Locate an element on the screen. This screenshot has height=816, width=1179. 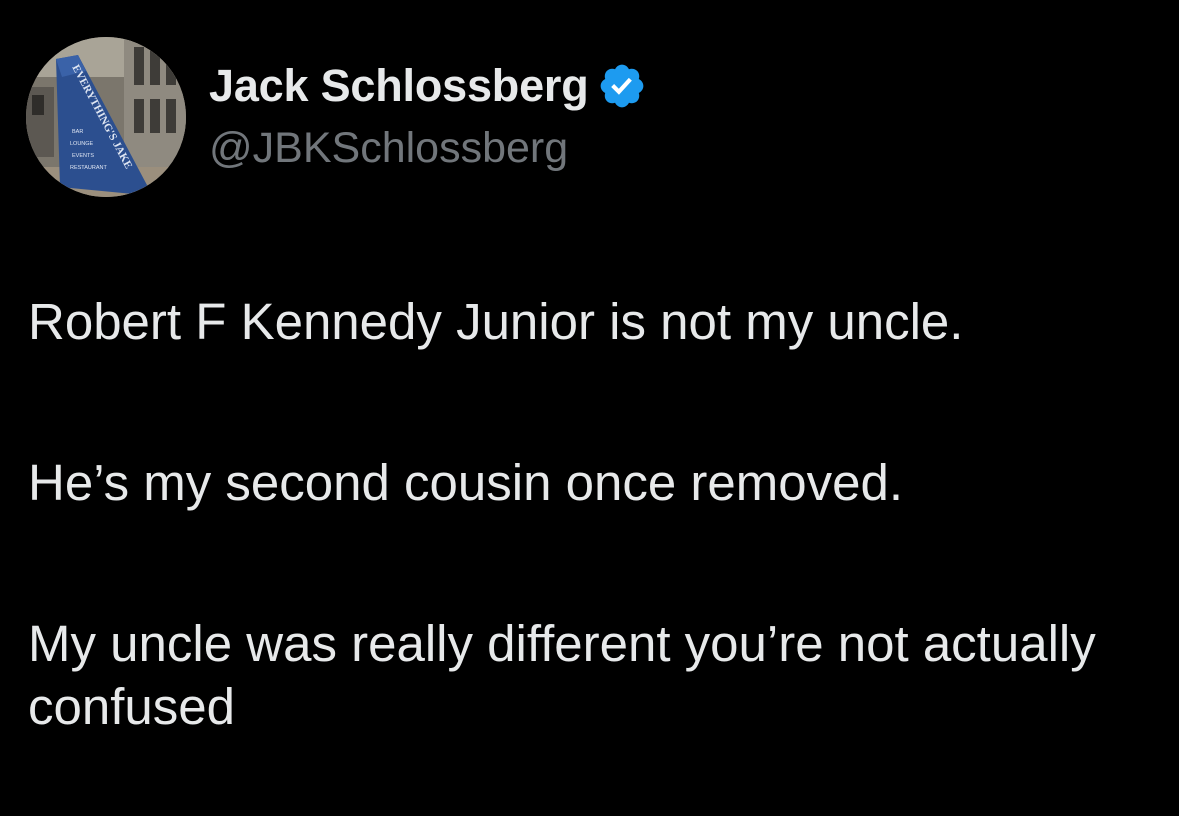
tweet-paragraph: Robert F Kennedy Junior is not my uncle. is located at coordinates (496, 321).